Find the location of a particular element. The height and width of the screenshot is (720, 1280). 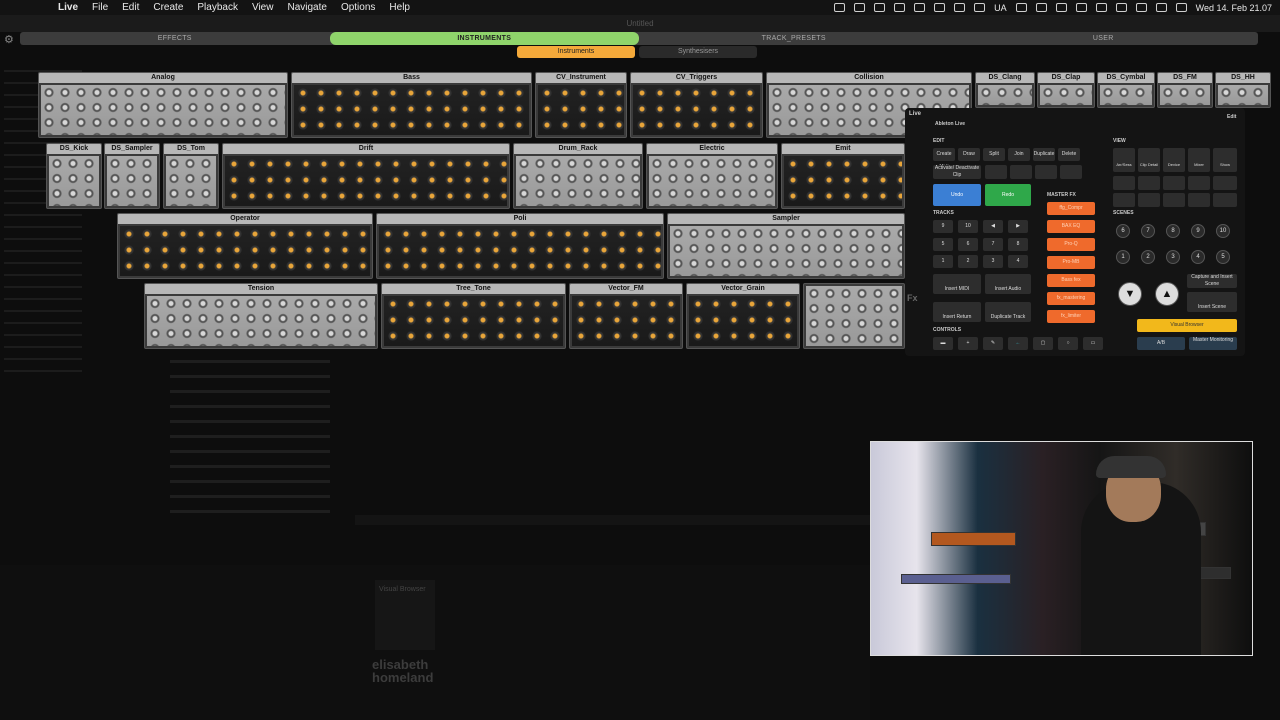

tab-effects: EFFECTS is located at coordinates (175, 38).